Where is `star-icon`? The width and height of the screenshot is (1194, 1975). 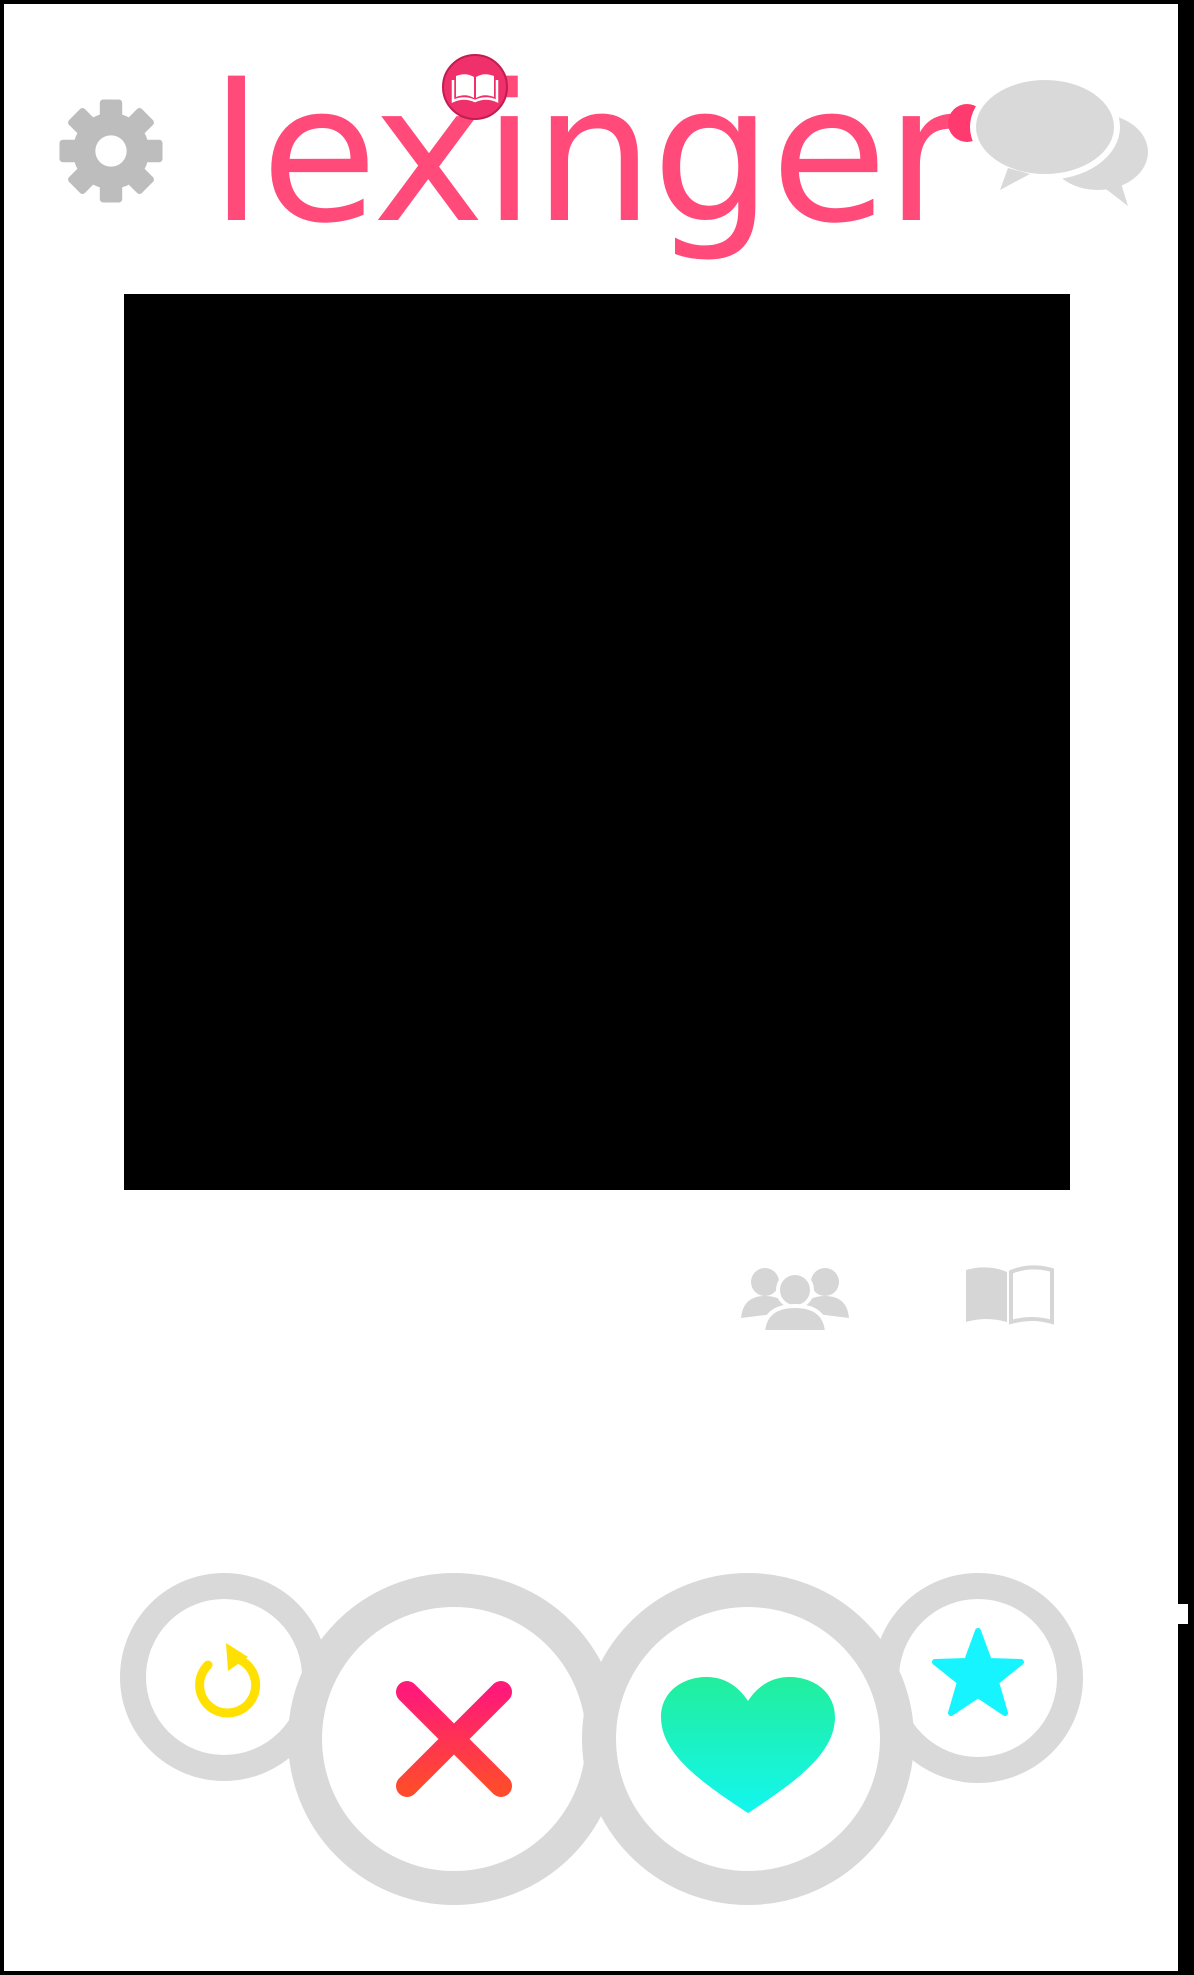 star-icon is located at coordinates (978, 1672).